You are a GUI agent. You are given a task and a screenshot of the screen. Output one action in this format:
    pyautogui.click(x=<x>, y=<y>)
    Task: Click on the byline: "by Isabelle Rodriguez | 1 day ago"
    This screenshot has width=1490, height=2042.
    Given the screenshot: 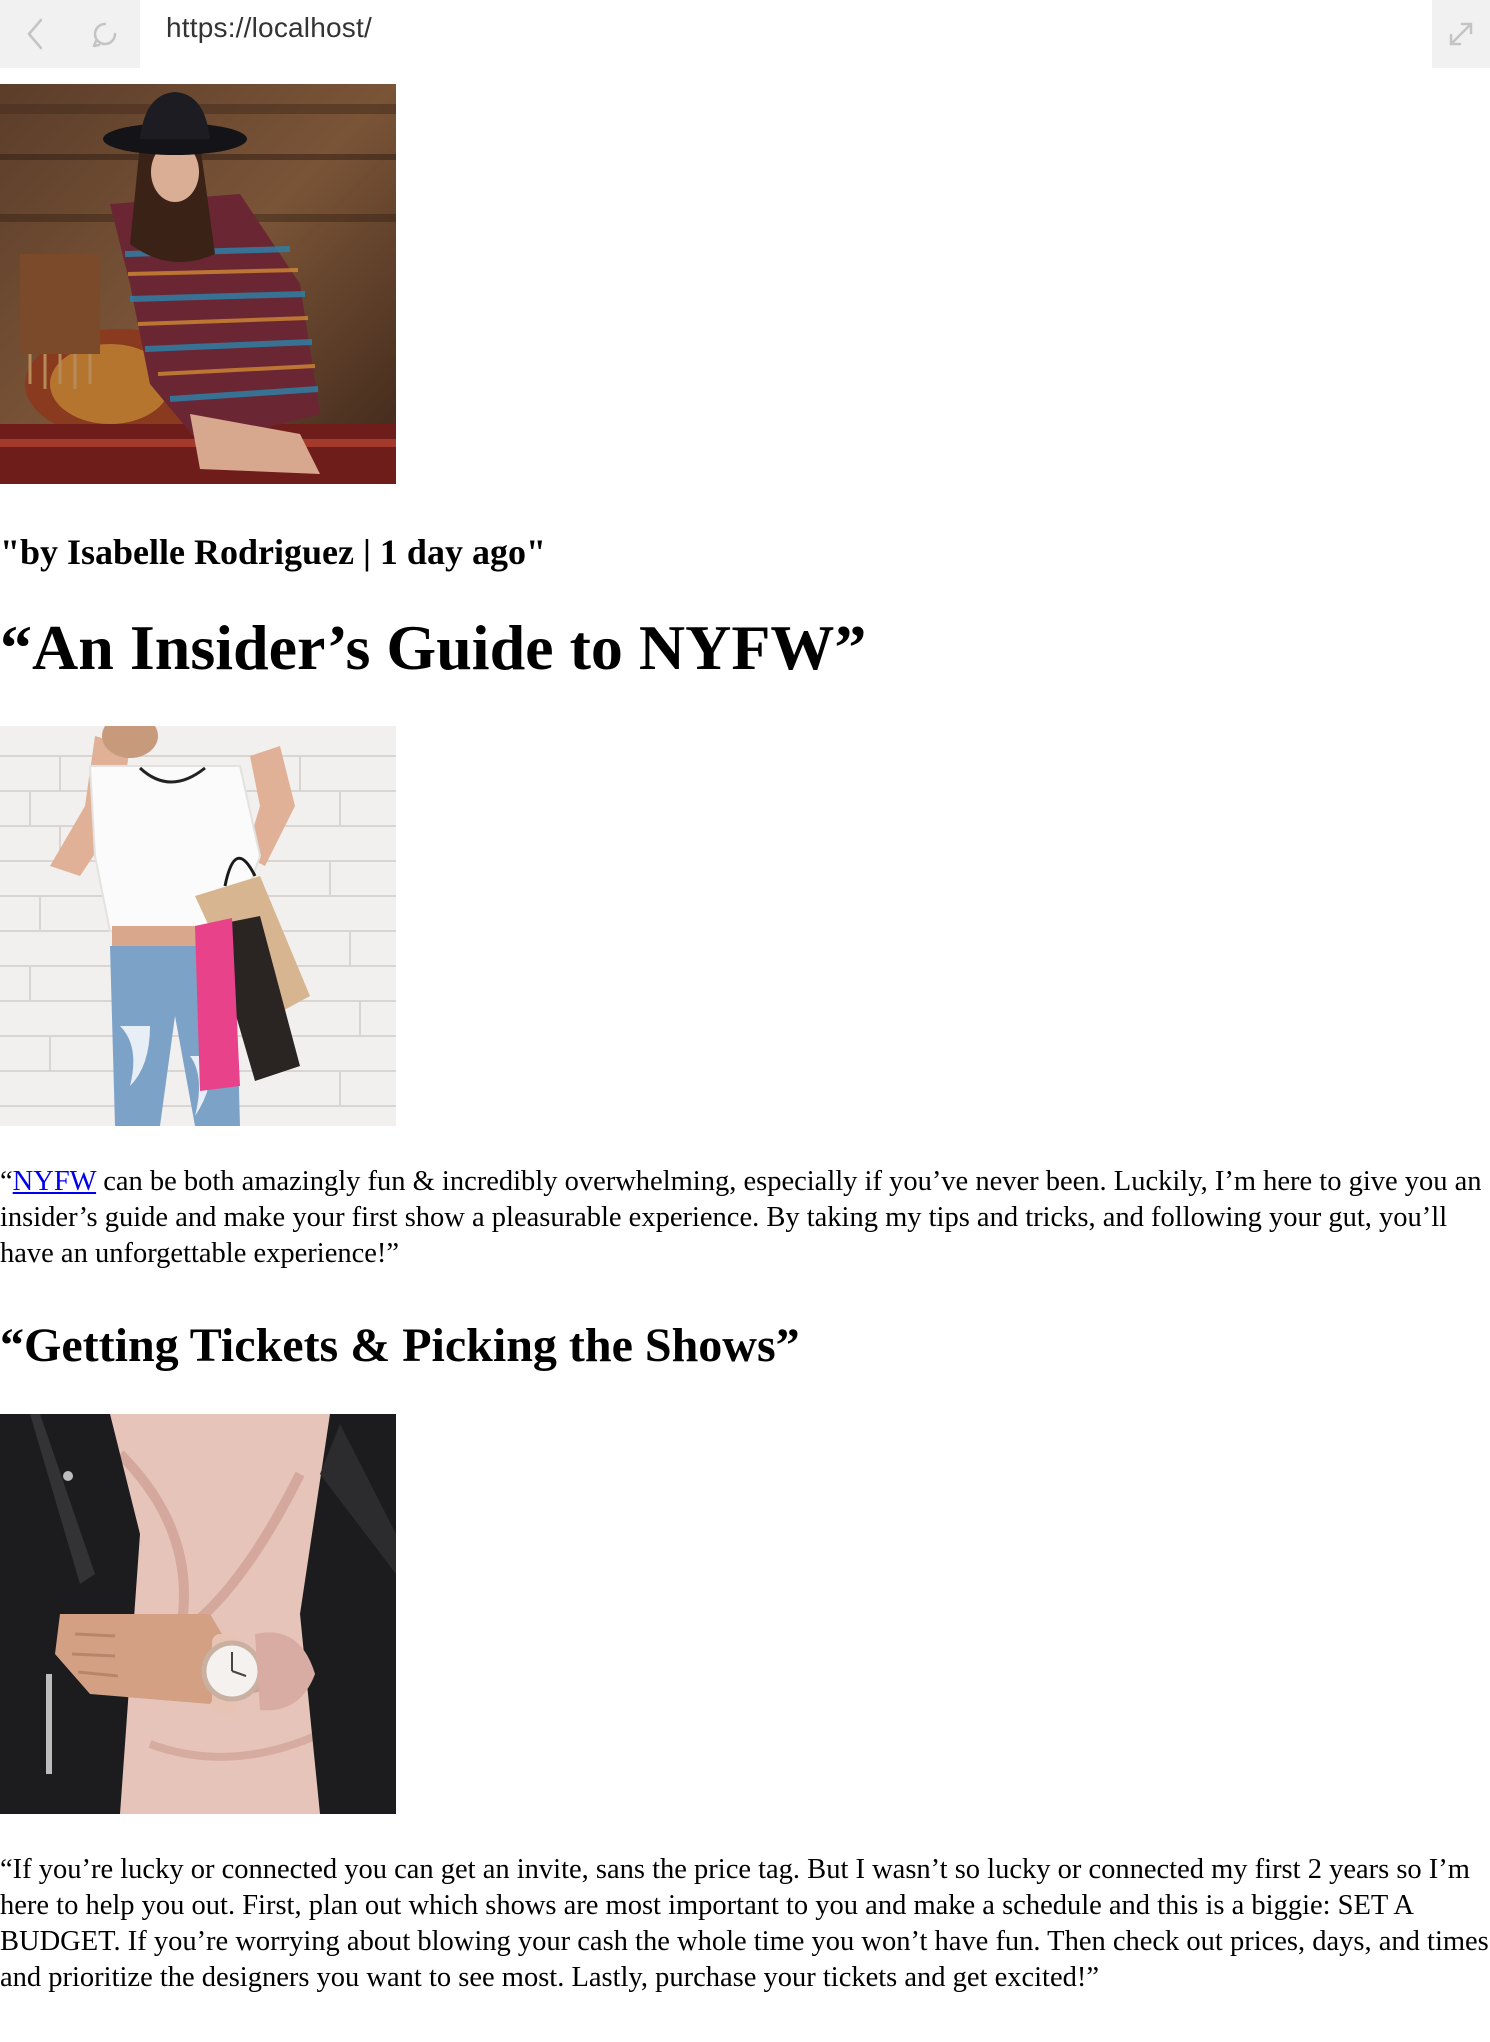 What is the action you would take?
    pyautogui.click(x=273, y=552)
    